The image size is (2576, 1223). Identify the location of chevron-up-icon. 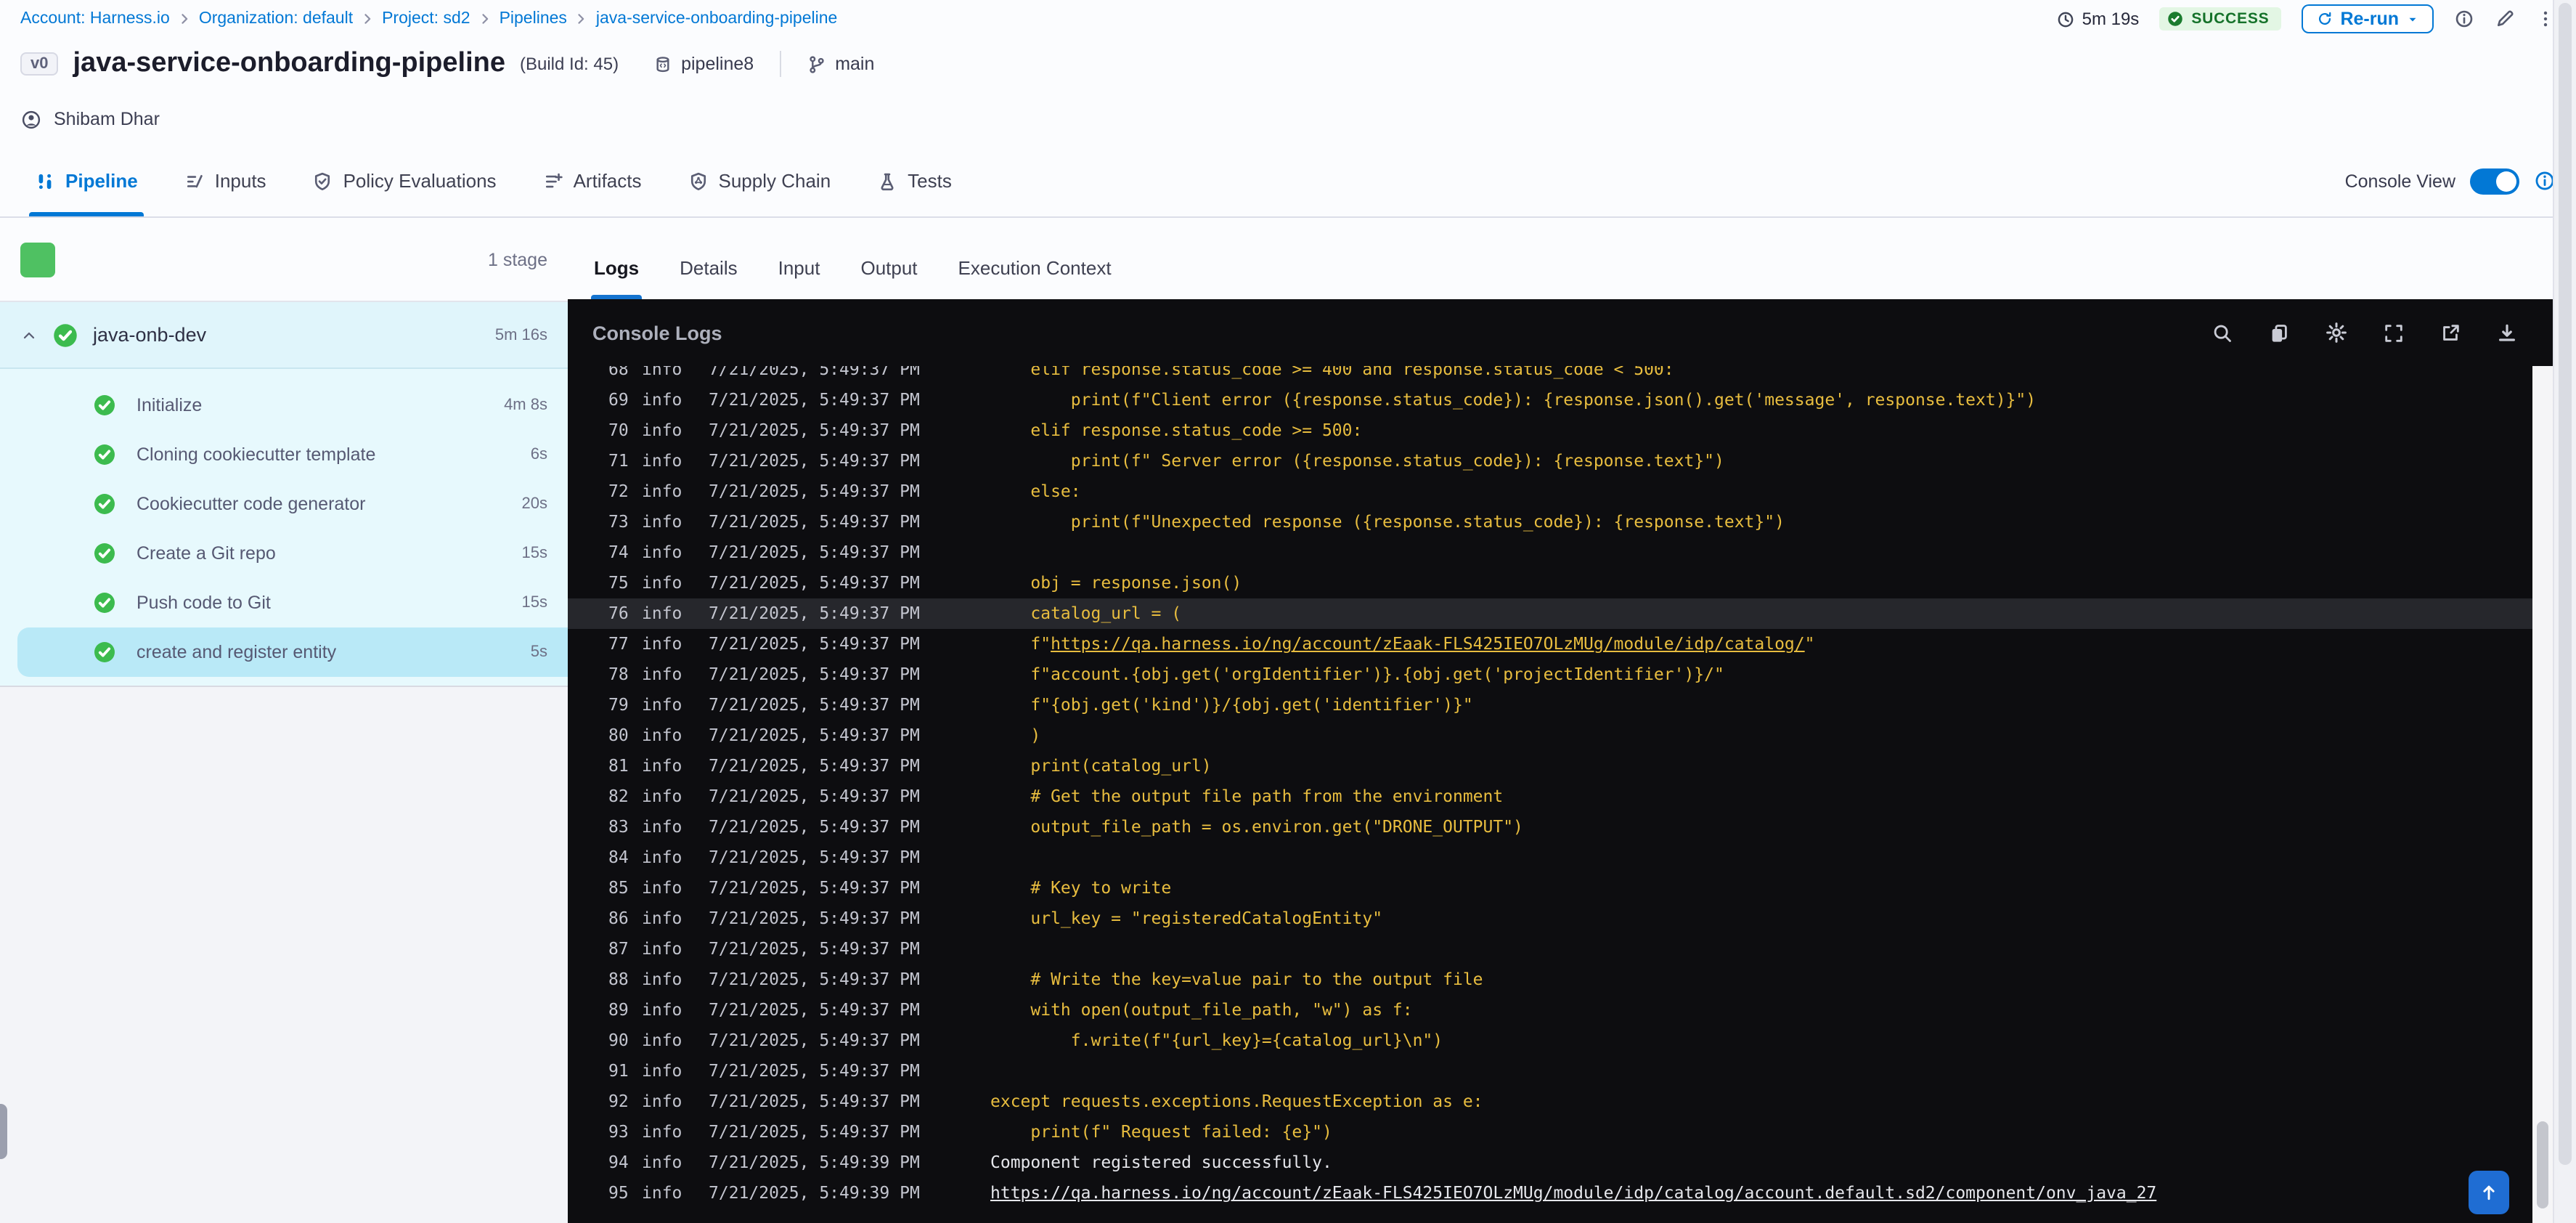
(29, 335).